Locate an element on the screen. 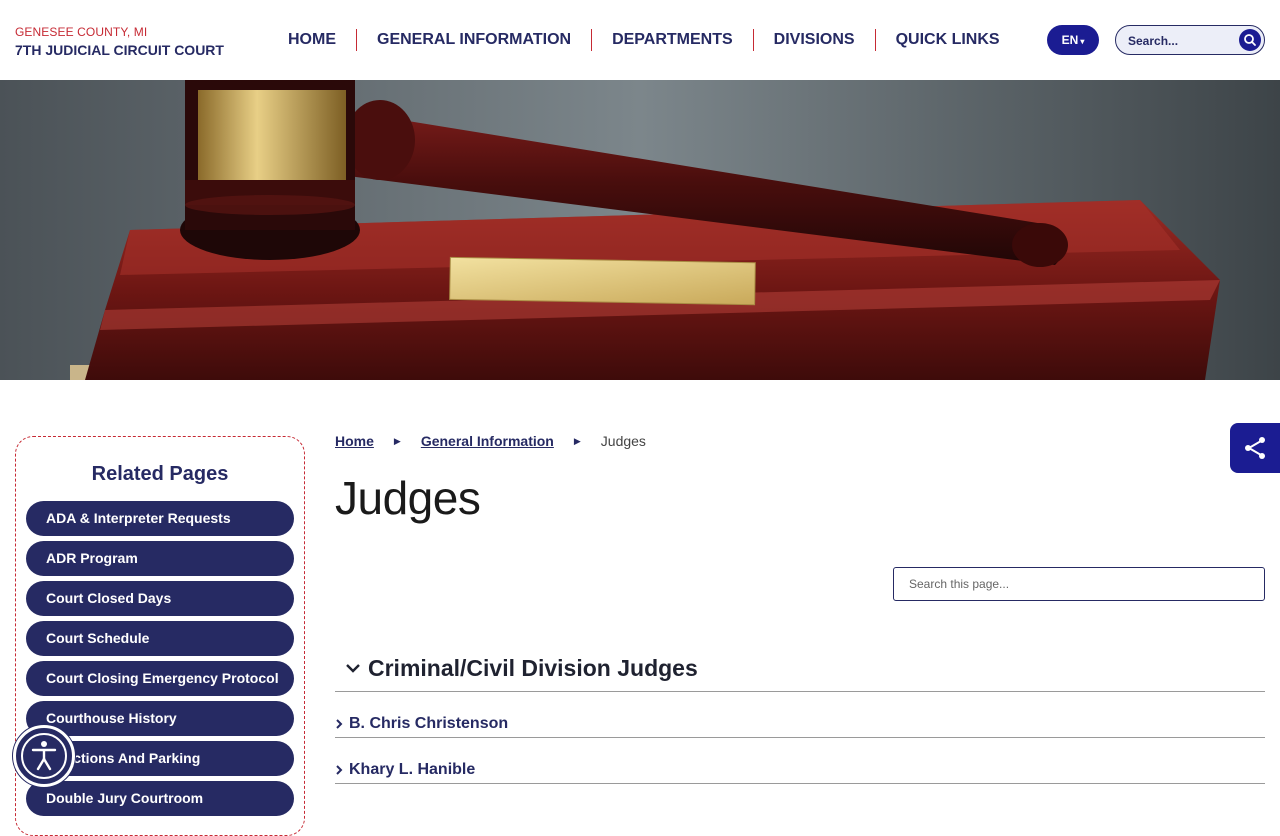 This screenshot has height=836, width=1280. related-link-court-schedule: Court Schedule is located at coordinates (160, 638).